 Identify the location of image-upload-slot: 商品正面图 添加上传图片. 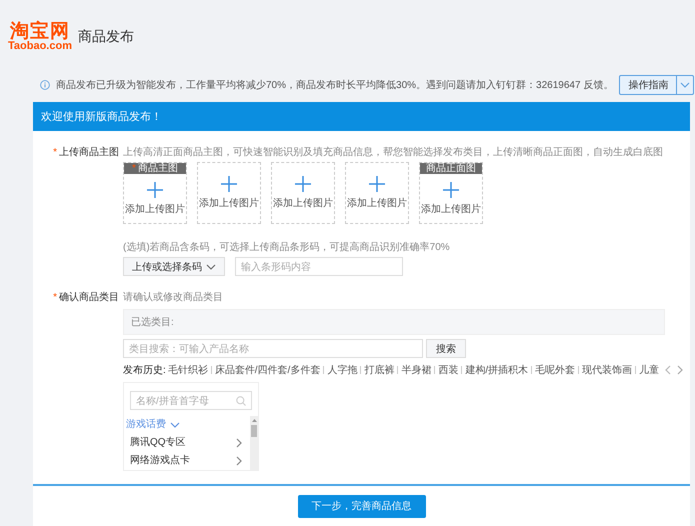
(451, 193).